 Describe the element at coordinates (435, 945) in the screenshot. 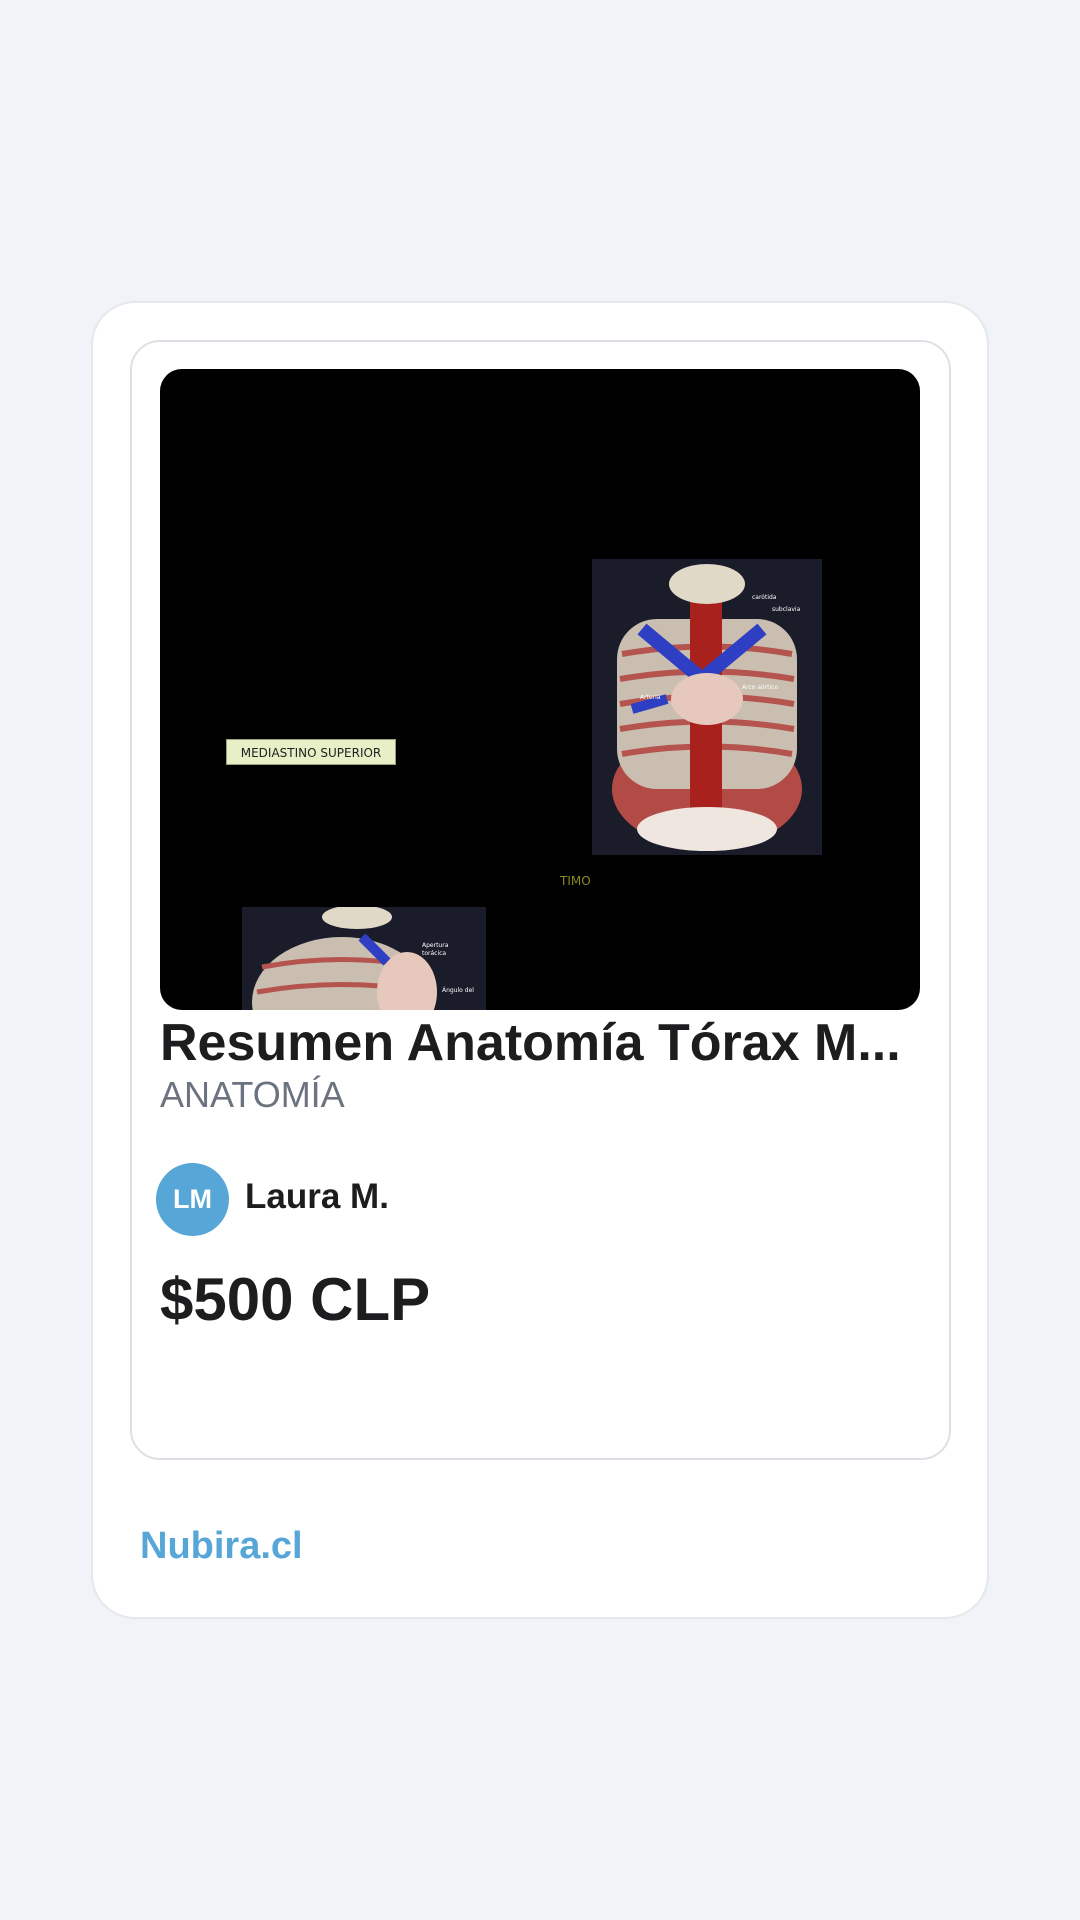

I see `svg-text: Apertura` at that location.